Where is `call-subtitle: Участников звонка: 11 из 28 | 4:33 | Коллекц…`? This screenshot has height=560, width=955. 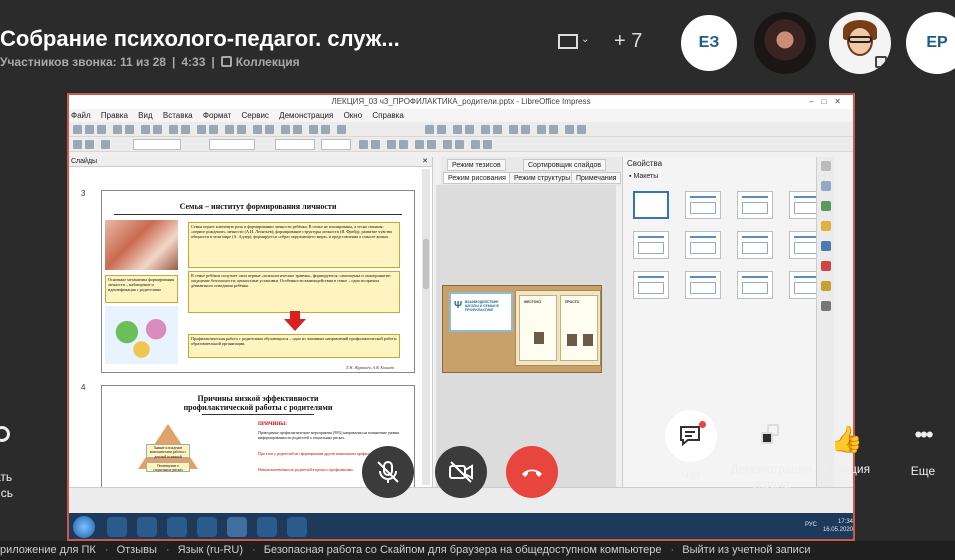 call-subtitle: Участников звонка: 11 из 28 | 4:33 | Коллекц… is located at coordinates (150, 62).